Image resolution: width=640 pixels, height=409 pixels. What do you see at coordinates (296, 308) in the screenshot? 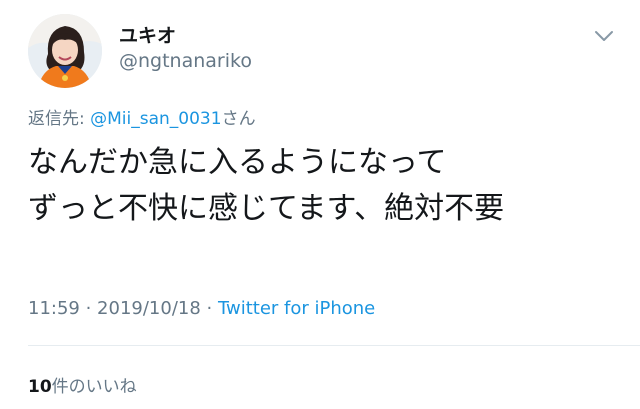
I see `tweet-source-link: Twitter for iPhone` at bounding box center [296, 308].